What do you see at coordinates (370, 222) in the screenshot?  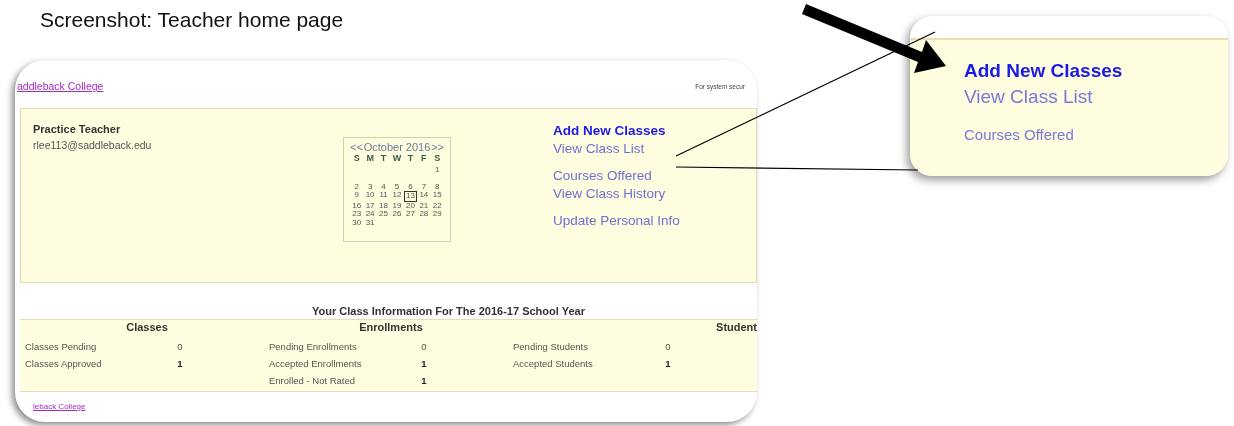 I see `calendar-day: 31` at bounding box center [370, 222].